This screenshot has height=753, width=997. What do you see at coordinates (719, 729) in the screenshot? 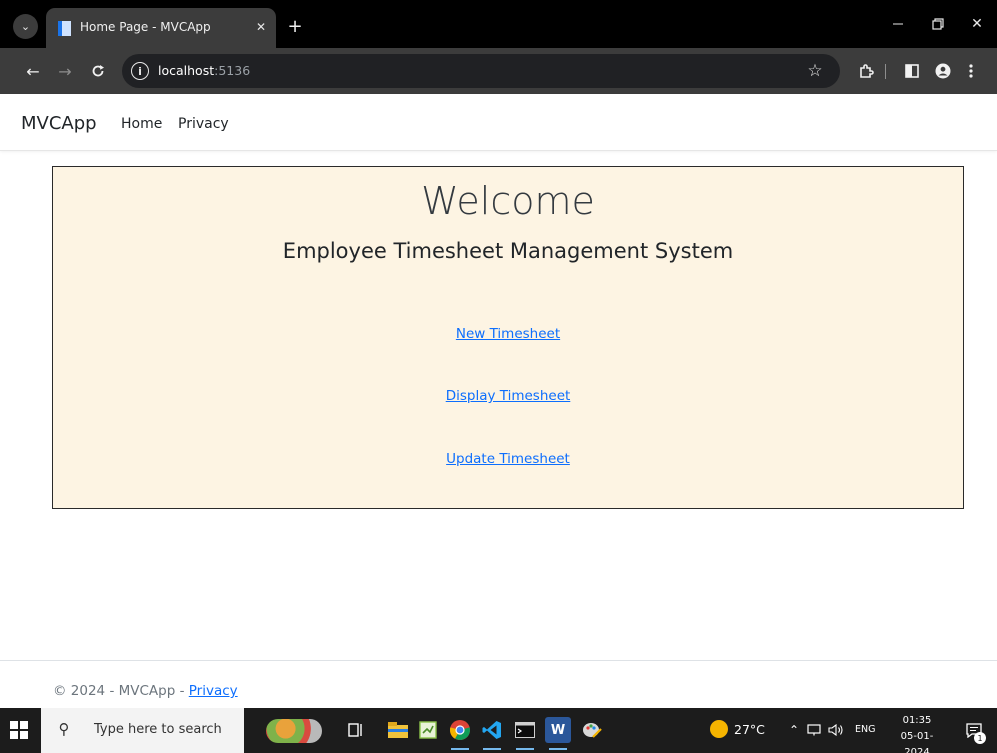
I see `weather-icon` at bounding box center [719, 729].